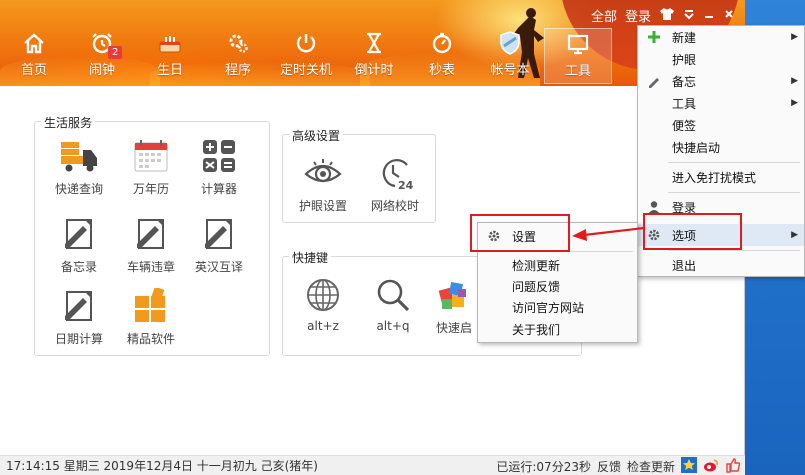  I want to click on annotation-box-settings, so click(520, 233).